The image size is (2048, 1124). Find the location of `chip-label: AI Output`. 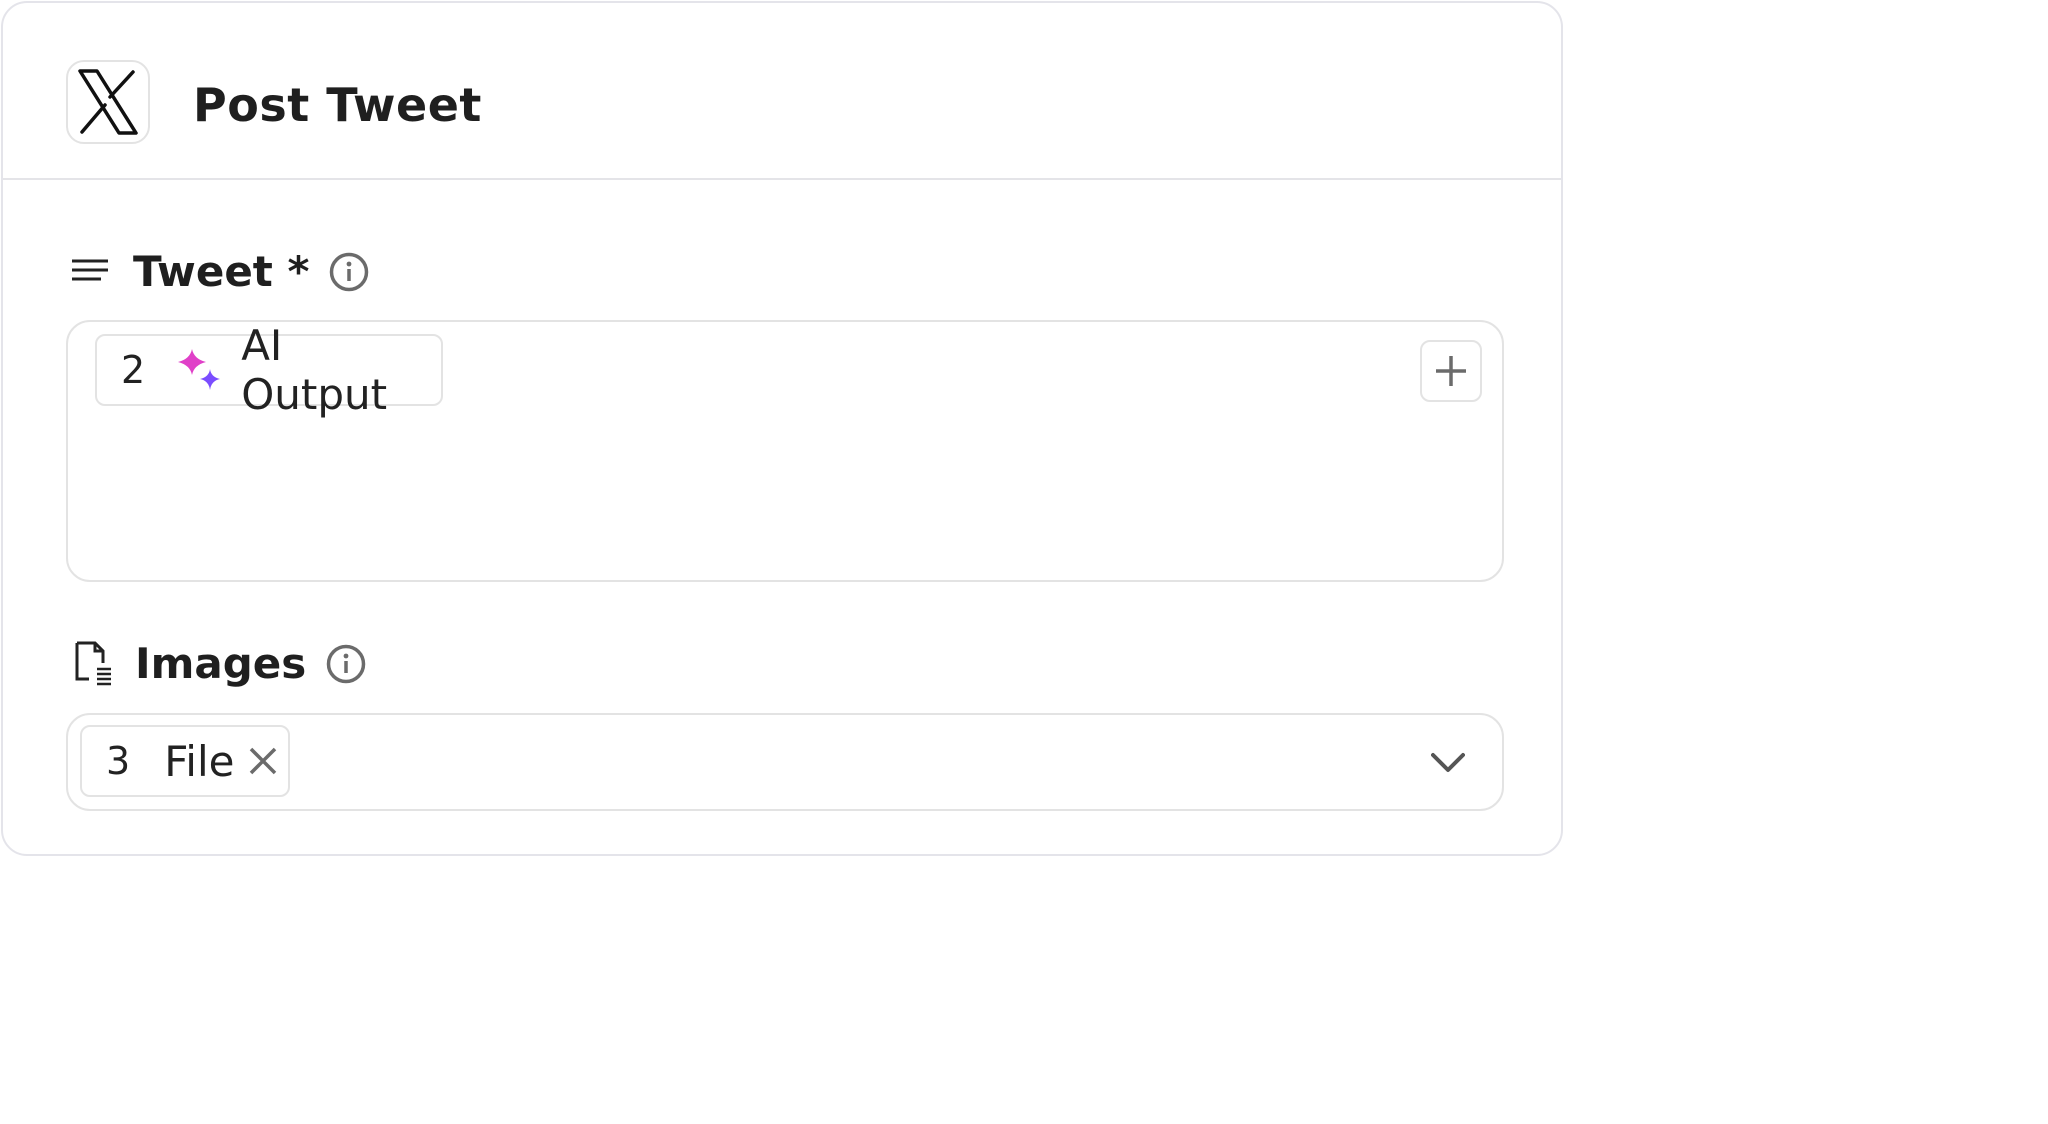

chip-label: AI Output is located at coordinates (314, 370).